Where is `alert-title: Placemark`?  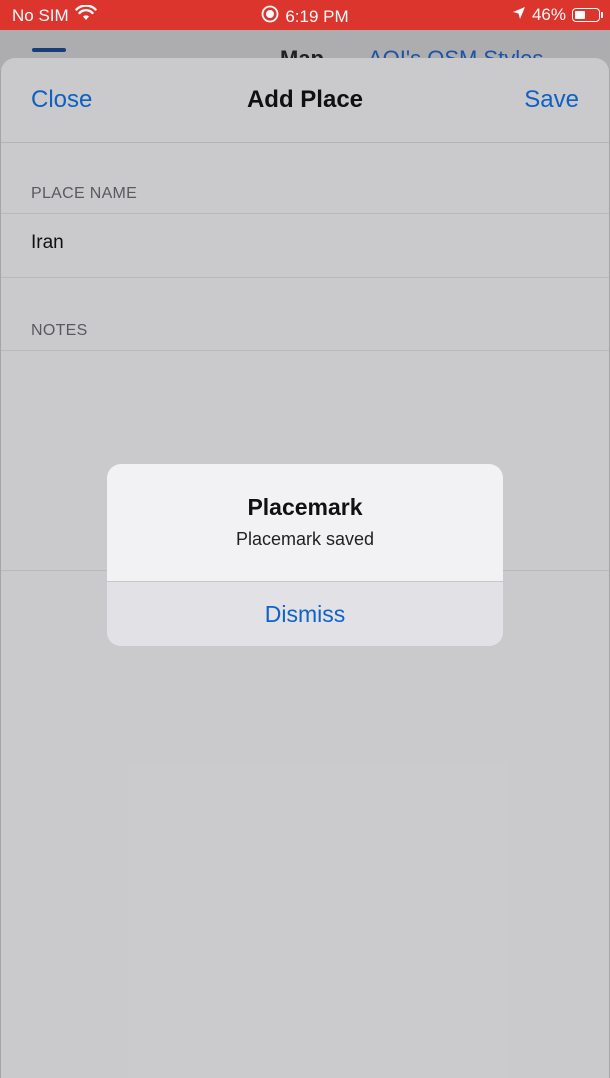
alert-title: Placemark is located at coordinates (305, 507).